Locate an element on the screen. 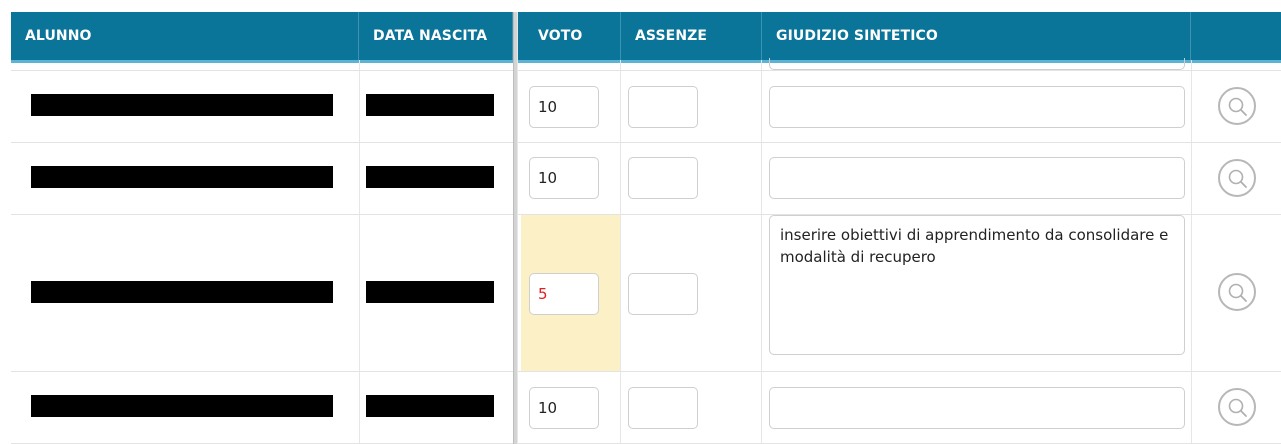  header-giudizio-sintetico: GIUDIZIO SINTETICO is located at coordinates (976, 36).